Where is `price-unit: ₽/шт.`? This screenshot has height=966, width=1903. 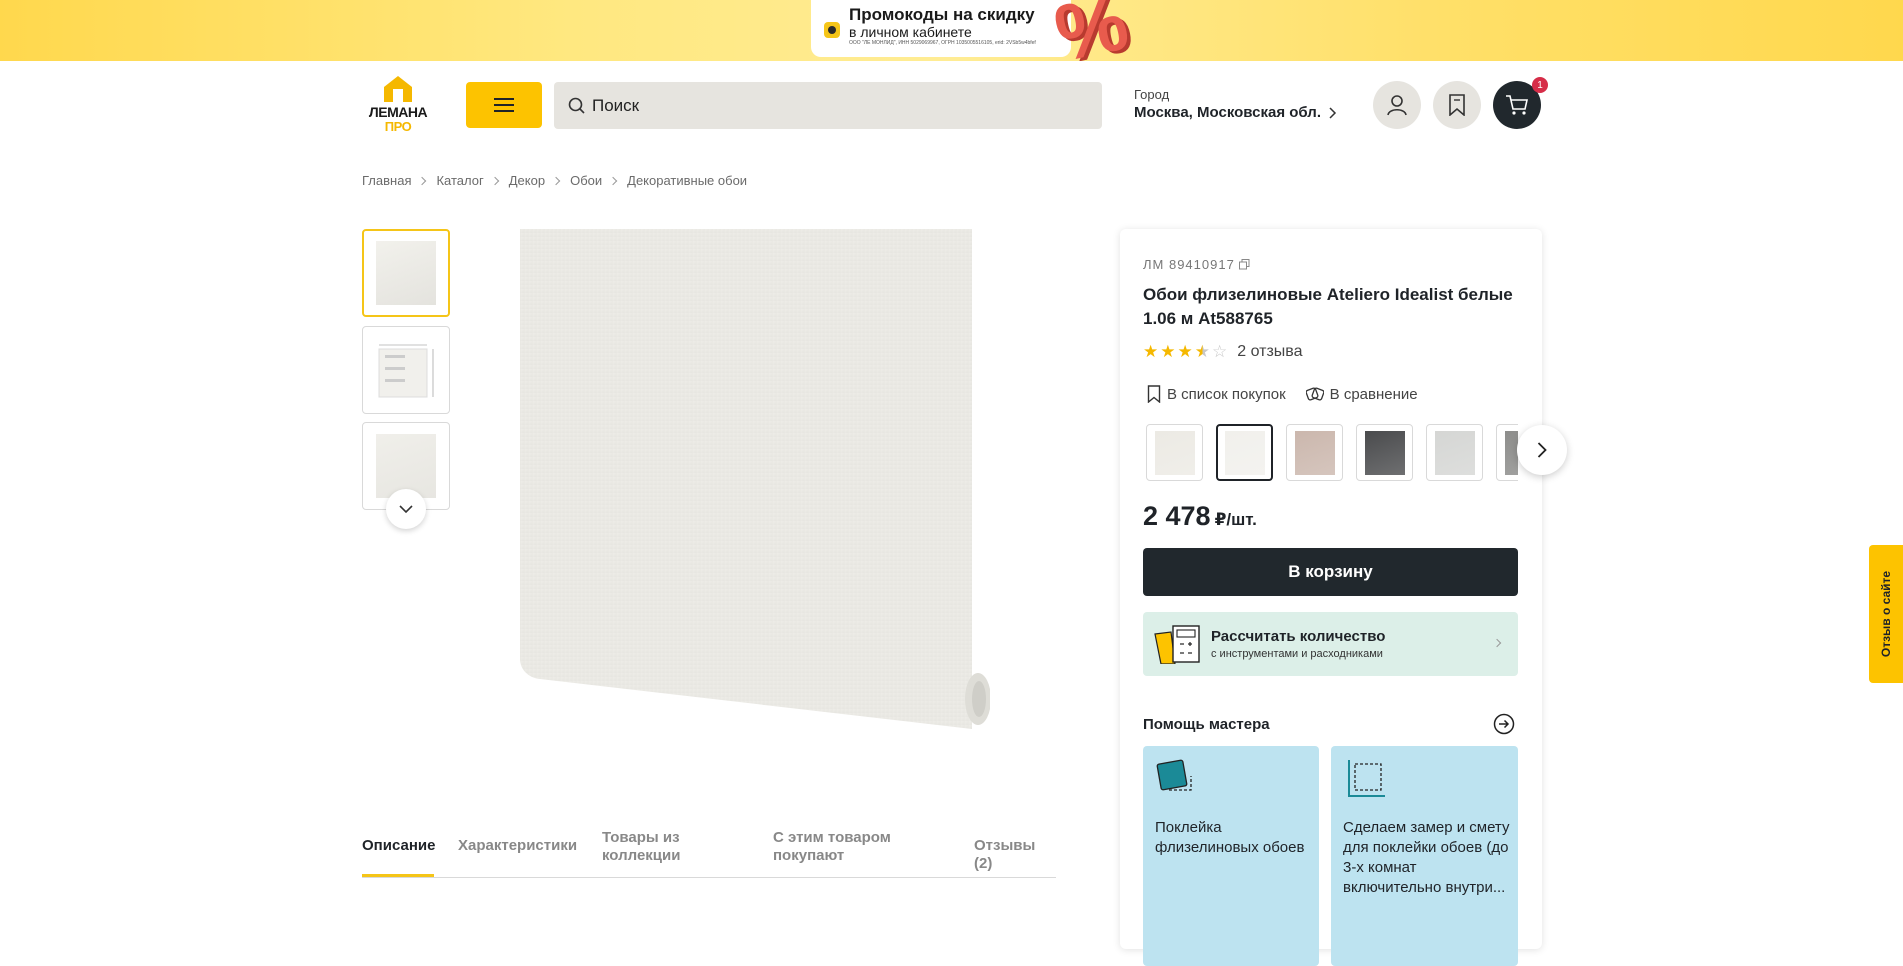
price-unit: ₽/шт. is located at coordinates (1235, 519).